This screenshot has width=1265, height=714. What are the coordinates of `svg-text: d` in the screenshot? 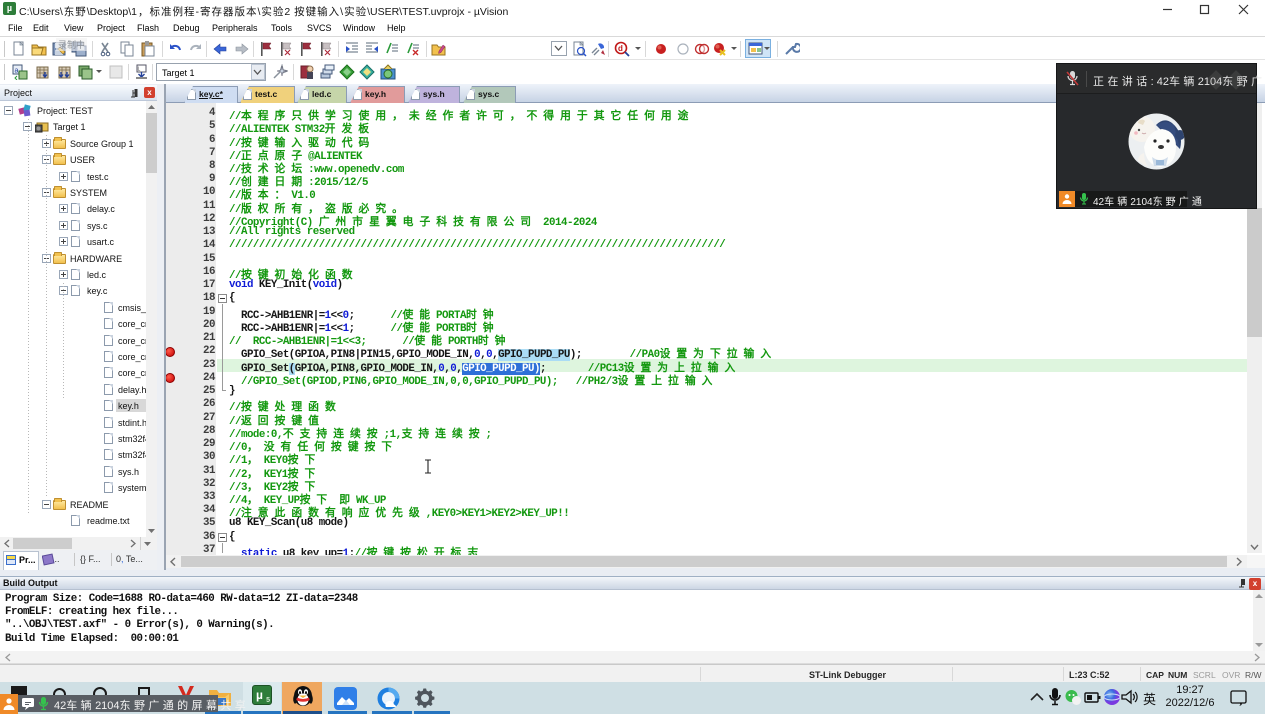 It's located at (620, 48).